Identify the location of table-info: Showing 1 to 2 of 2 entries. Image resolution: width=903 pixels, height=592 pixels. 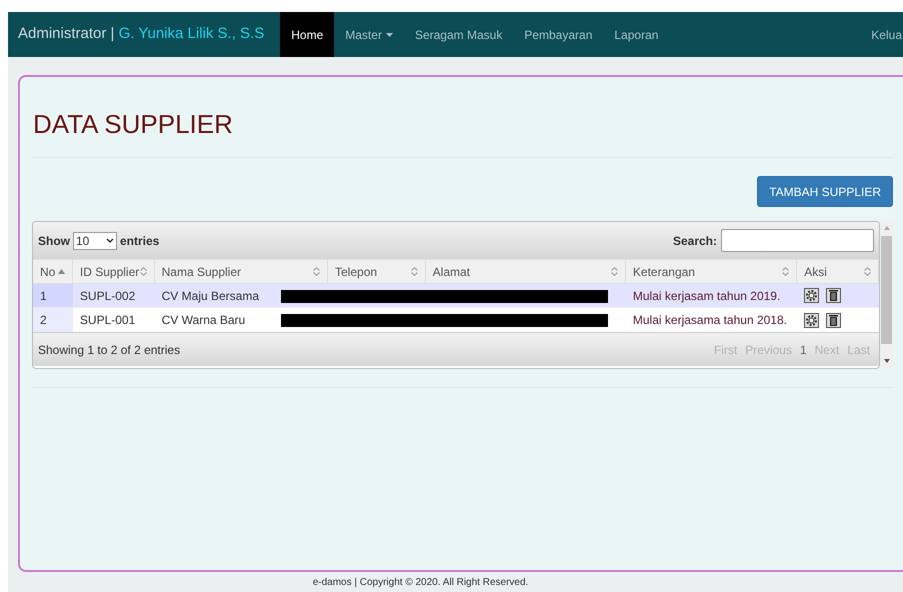
(109, 350).